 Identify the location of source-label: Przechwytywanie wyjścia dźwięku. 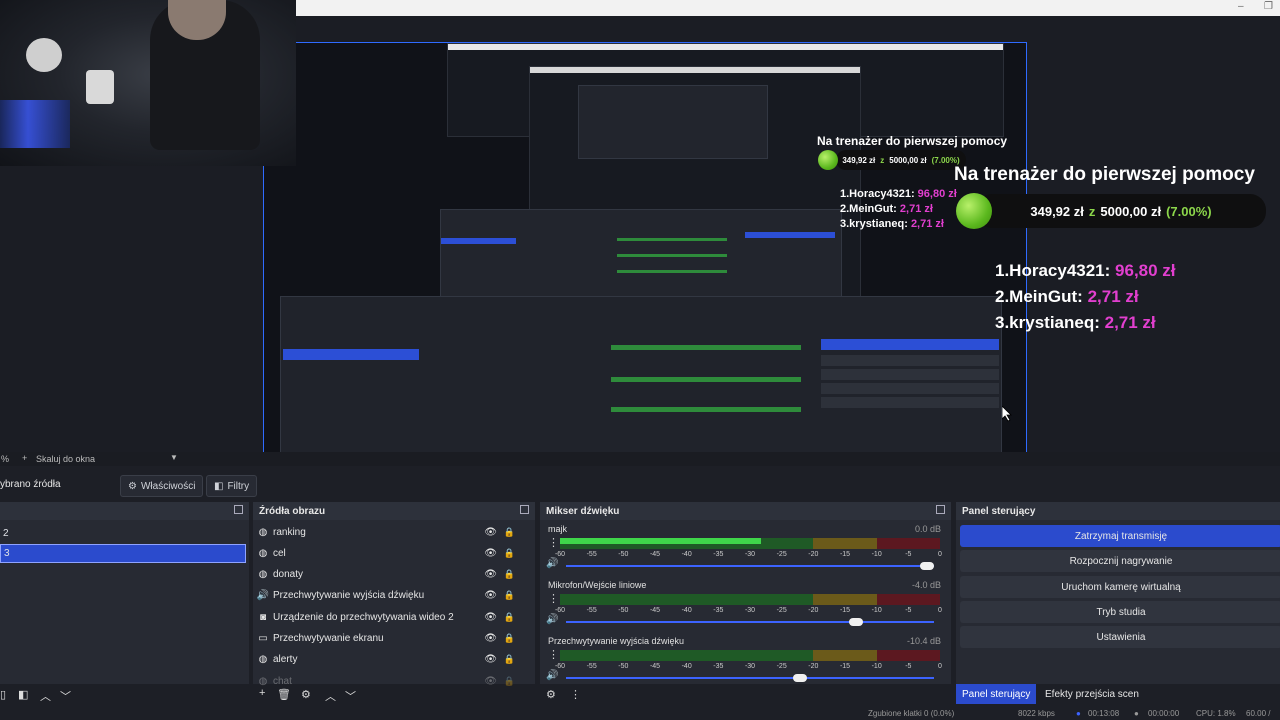
(349, 596).